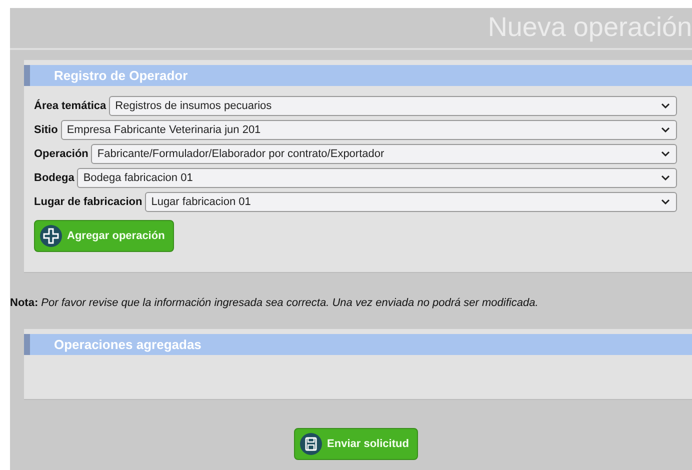 The image size is (692, 470). What do you see at coordinates (411, 202) in the screenshot?
I see `select-field: Lugar fabricacion 01` at bounding box center [411, 202].